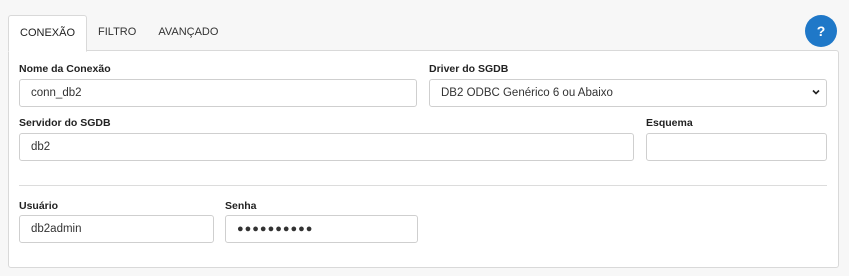 This screenshot has width=849, height=276. Describe the element at coordinates (736, 147) in the screenshot. I see `schema-input` at that location.